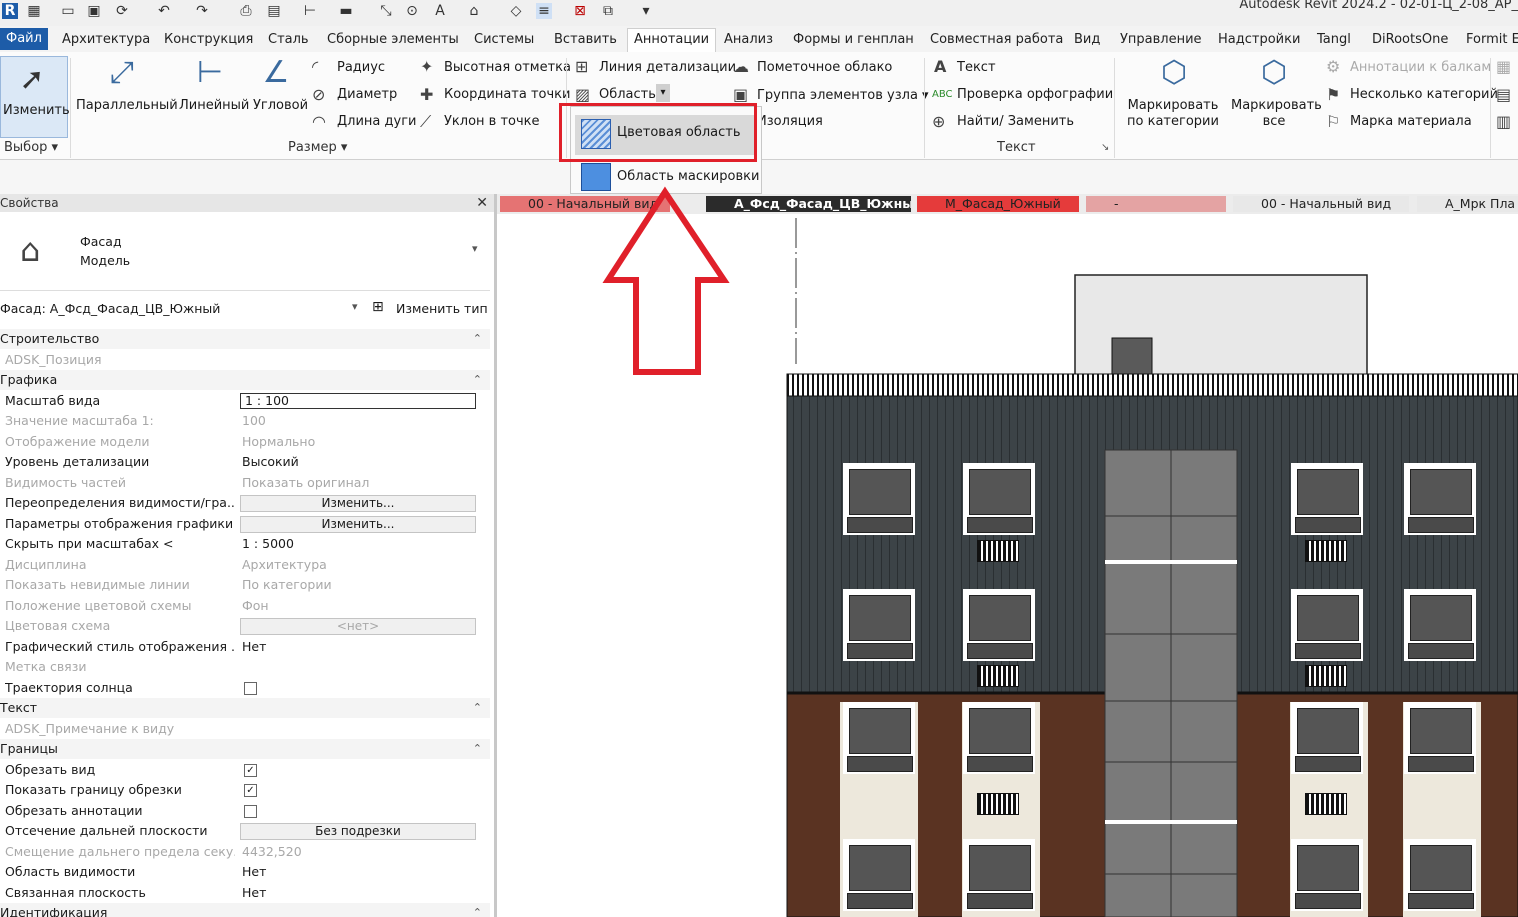 This screenshot has height=917, width=1518. I want to click on spot-elevation-button: Высотная отметка, so click(507, 67).